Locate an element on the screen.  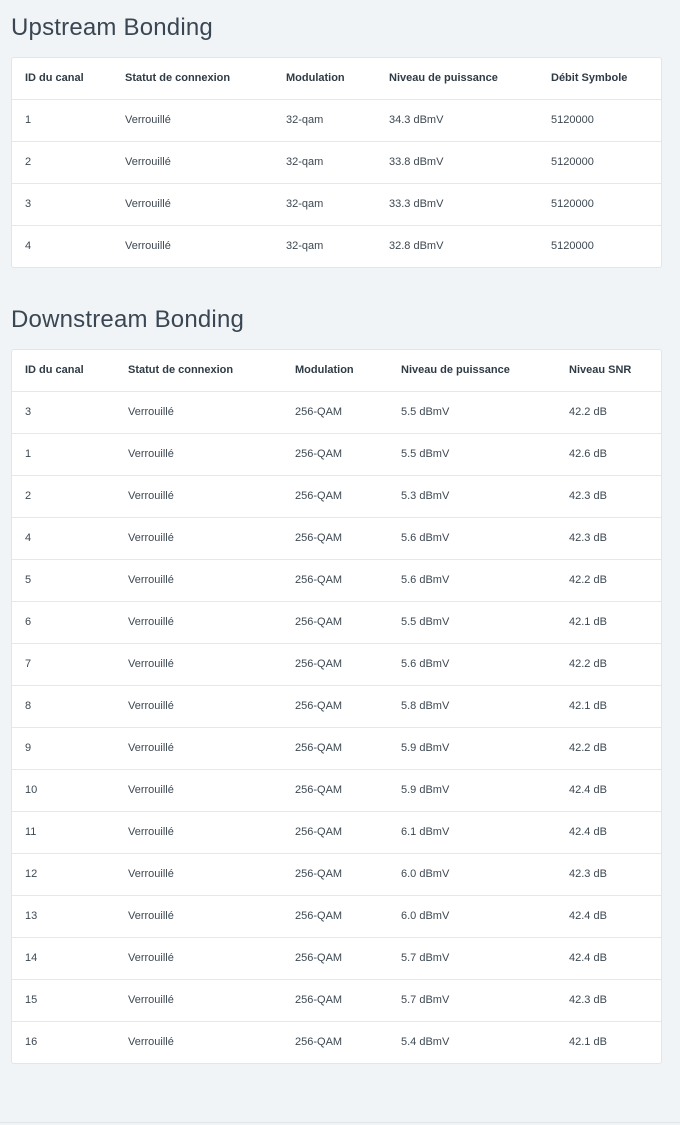
cell-channel-id: 16 is located at coordinates (31, 1042).